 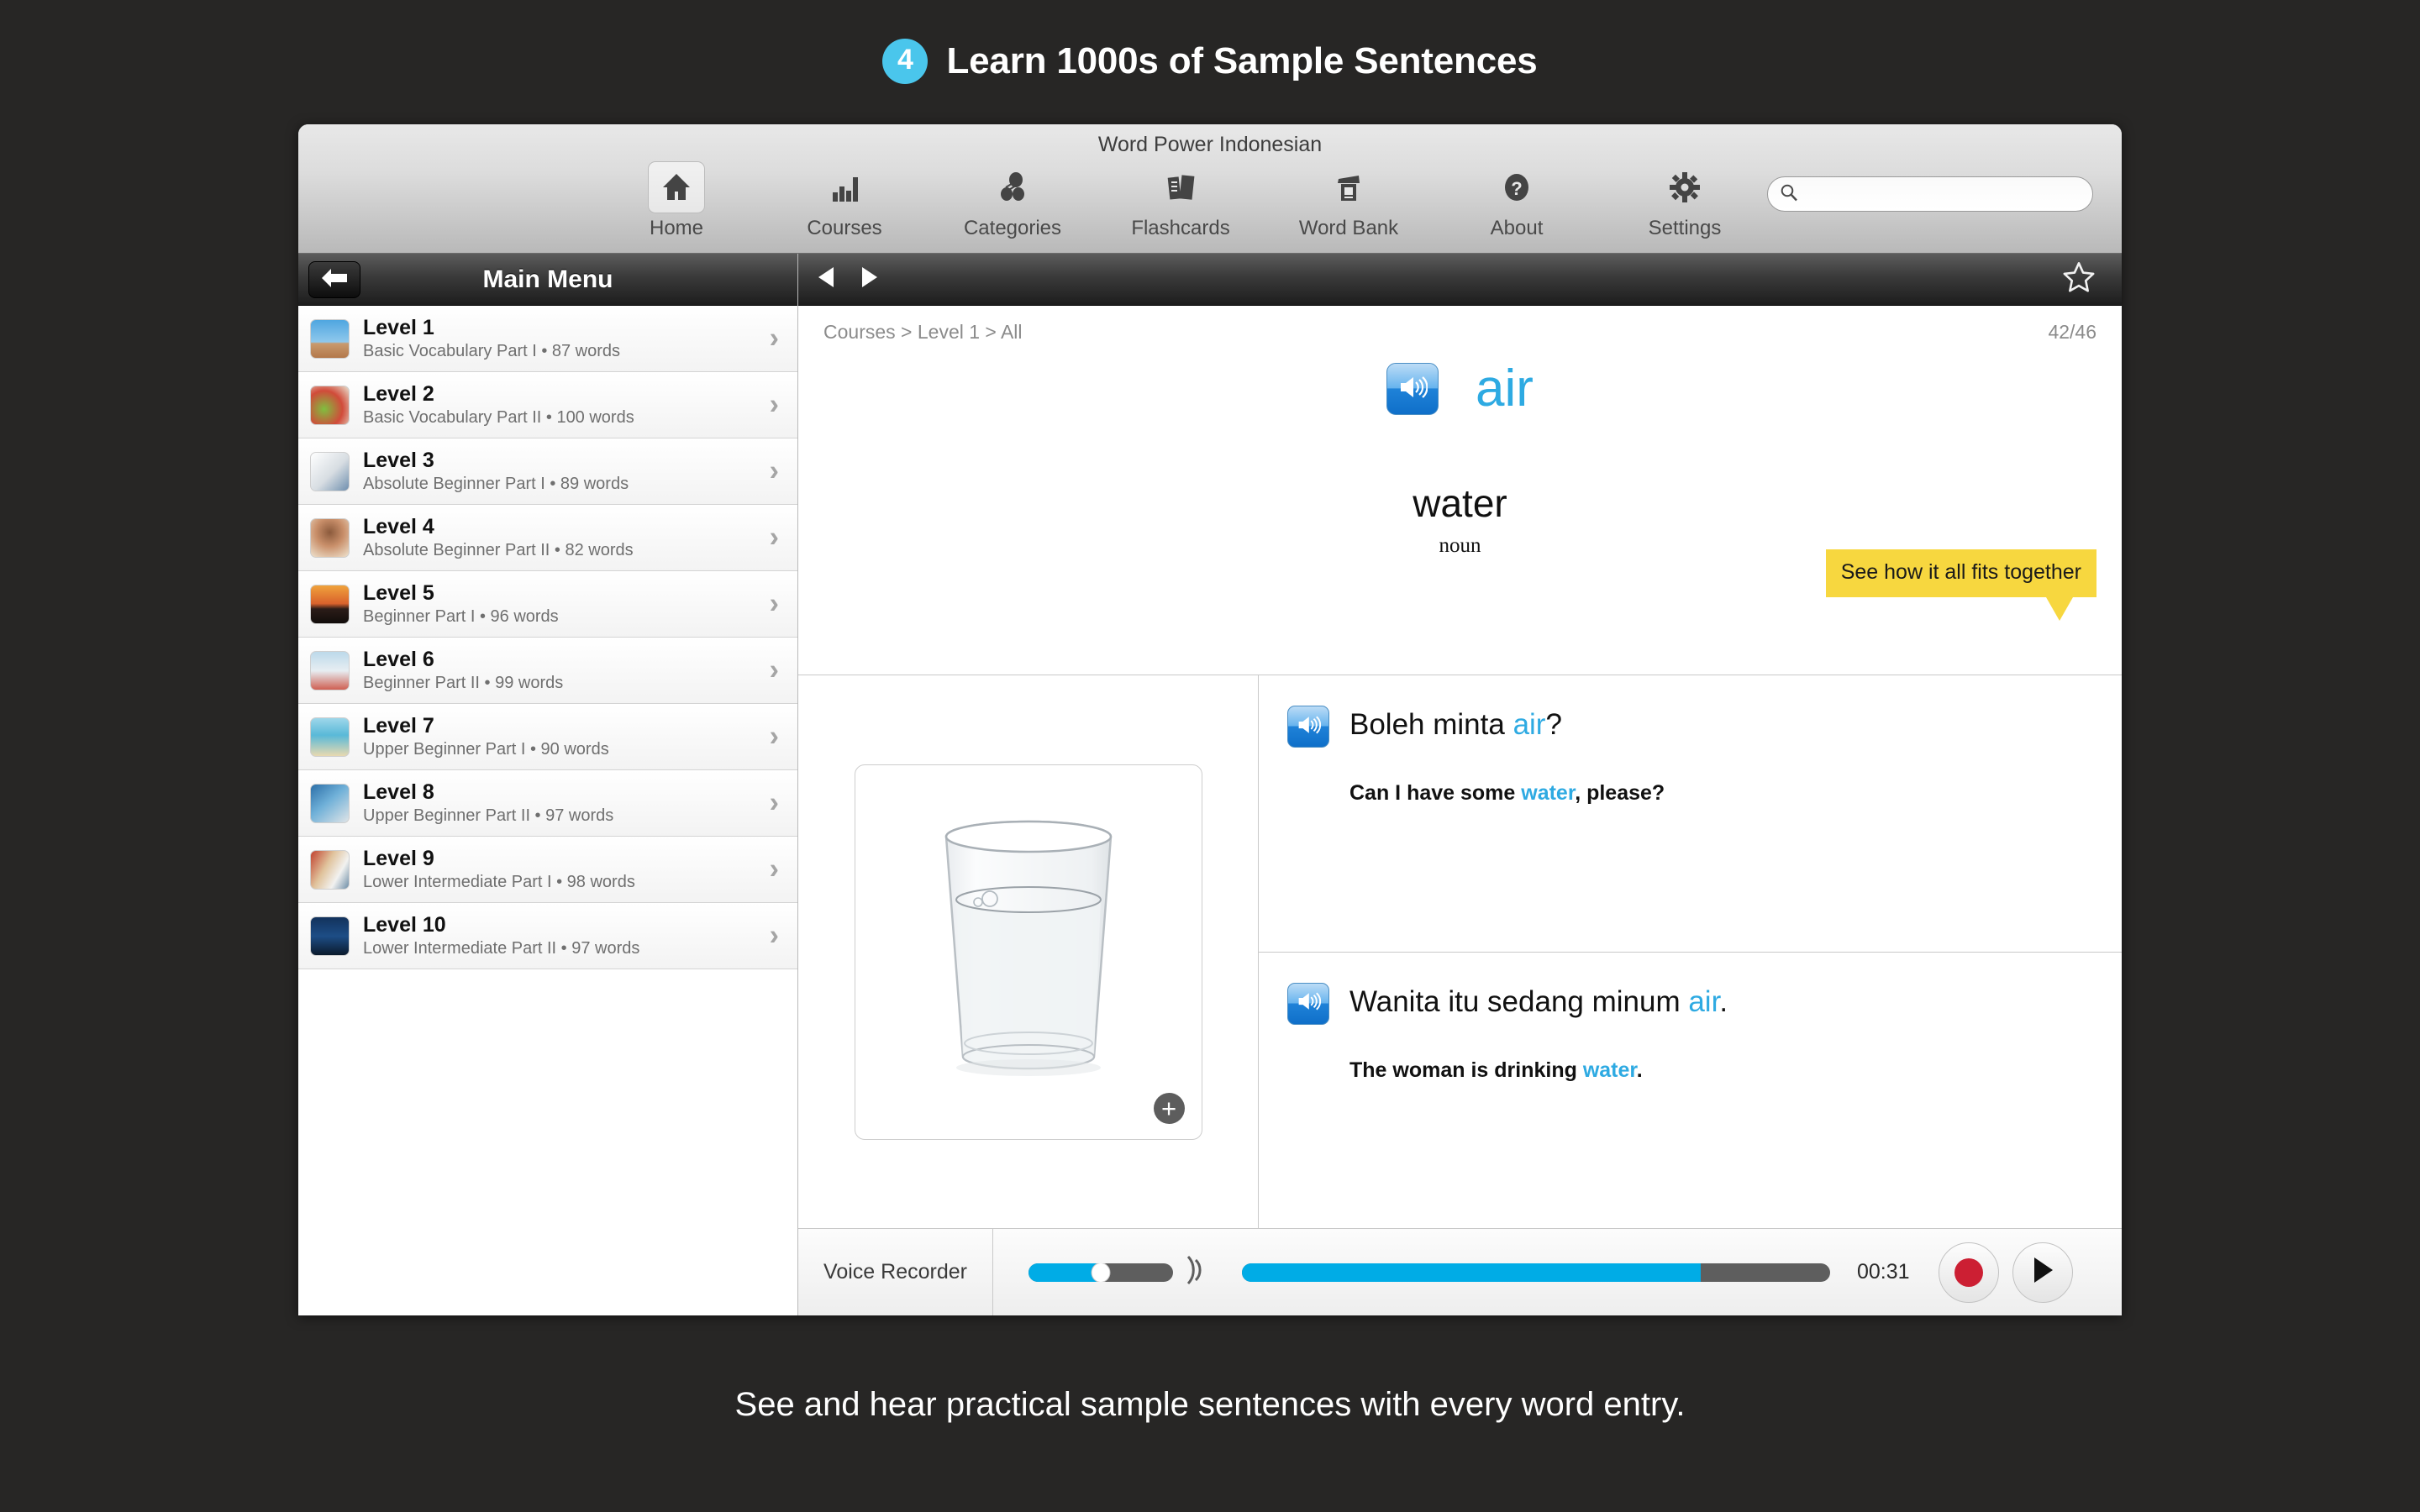 What do you see at coordinates (1718, 793) in the screenshot?
I see `sentence-translation-text: Can I have some water, please?` at bounding box center [1718, 793].